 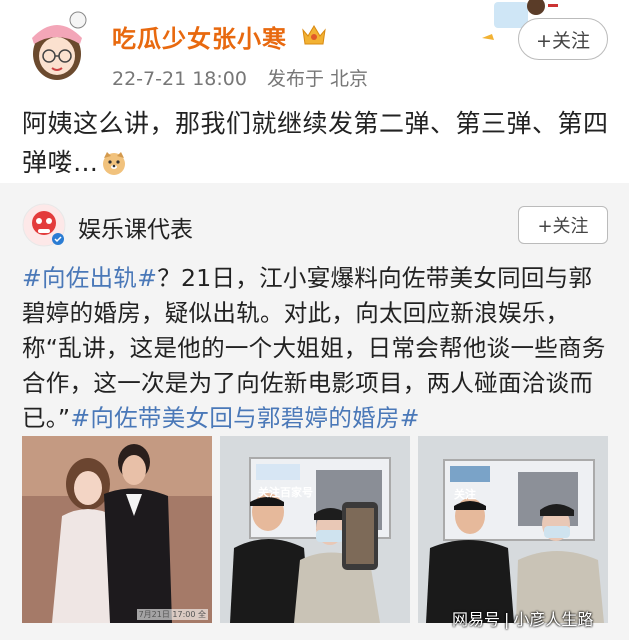 What do you see at coordinates (89, 278) in the screenshot?
I see `hashtag-link: #向佐出轨#` at bounding box center [89, 278].